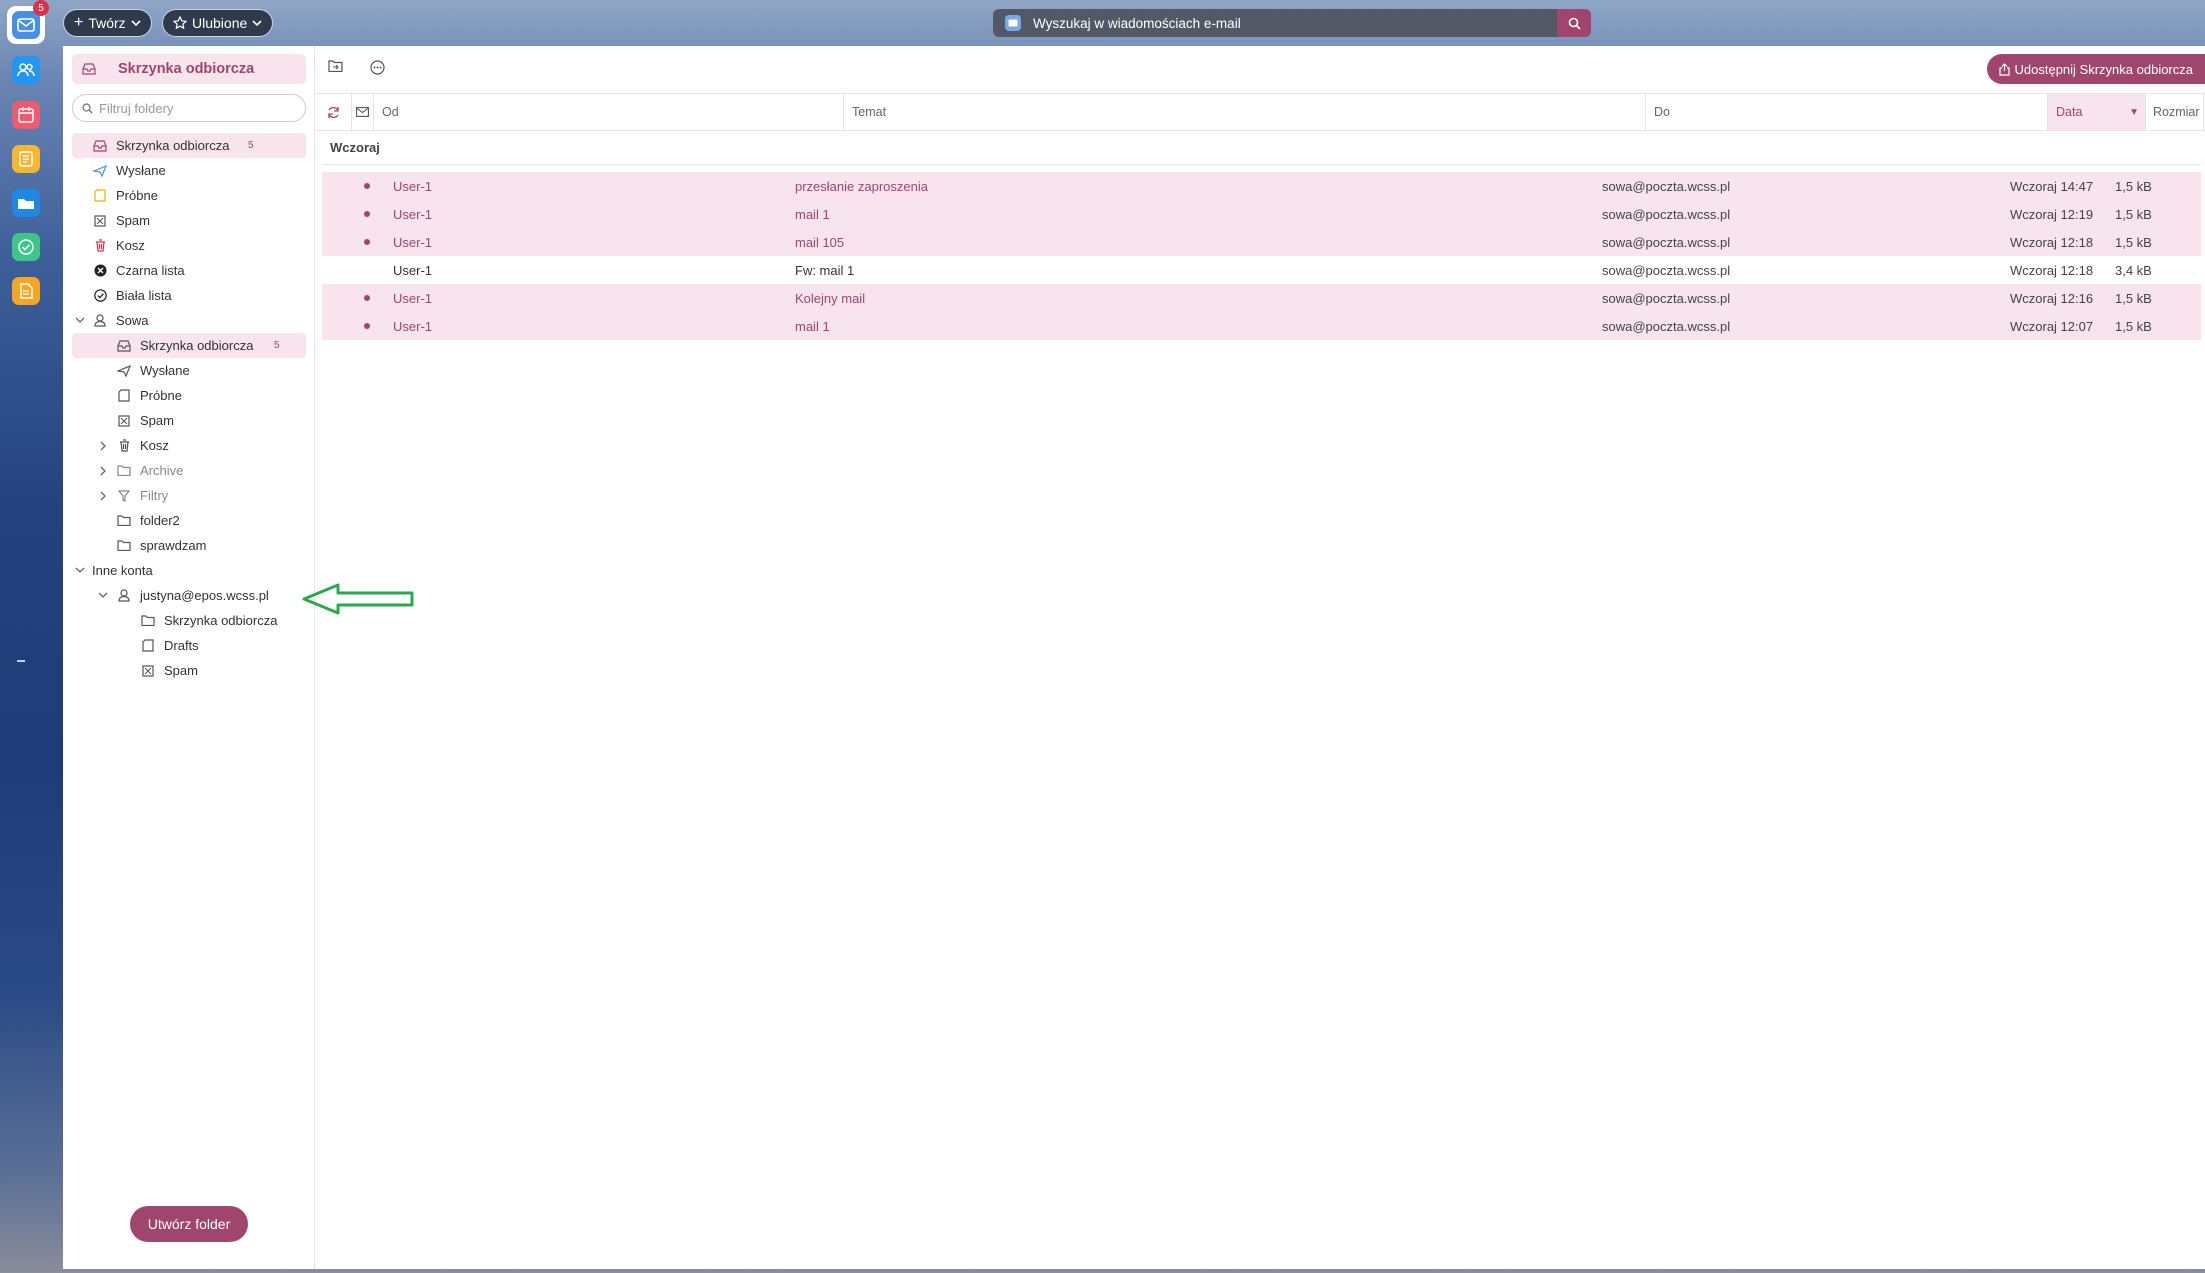 This screenshot has height=1273, width=2205. I want to click on account-label: Sowa, so click(132, 320).